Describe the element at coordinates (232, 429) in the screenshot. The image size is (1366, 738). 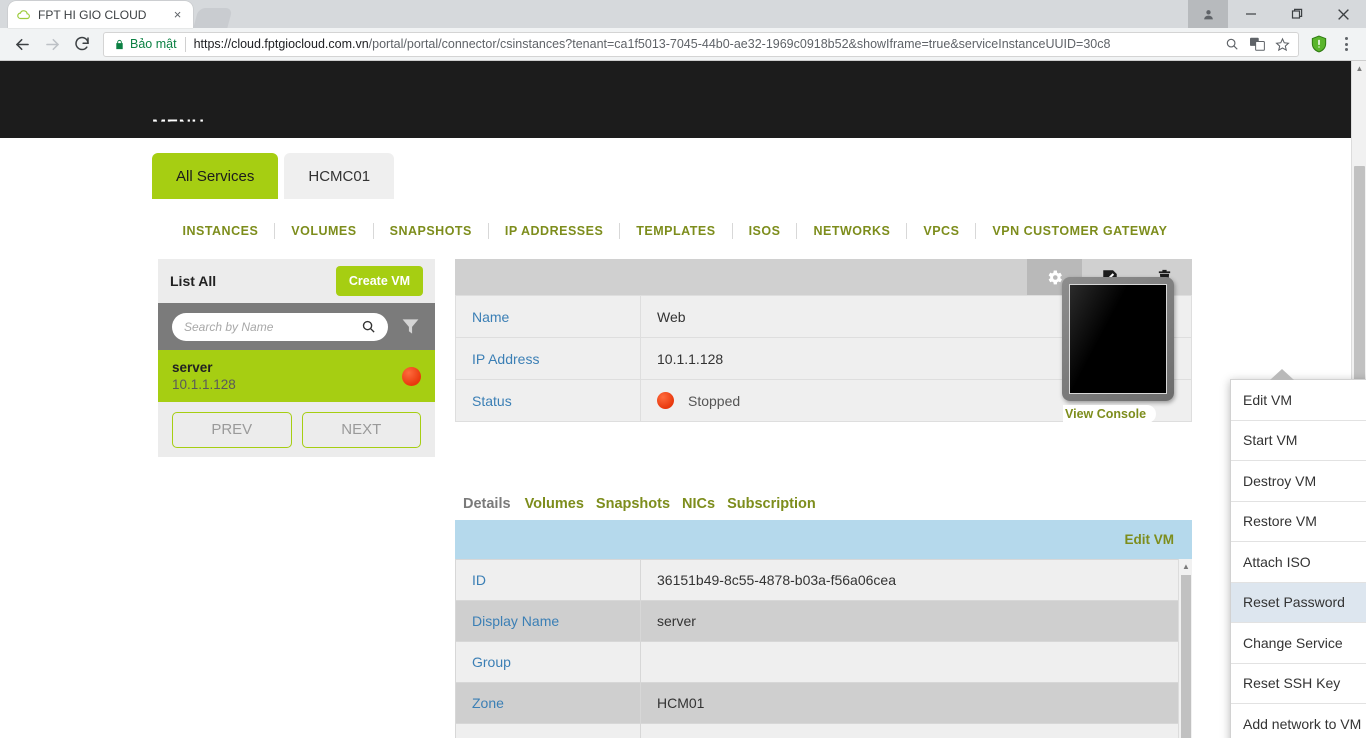
I see `prev-button: PREV` at that location.